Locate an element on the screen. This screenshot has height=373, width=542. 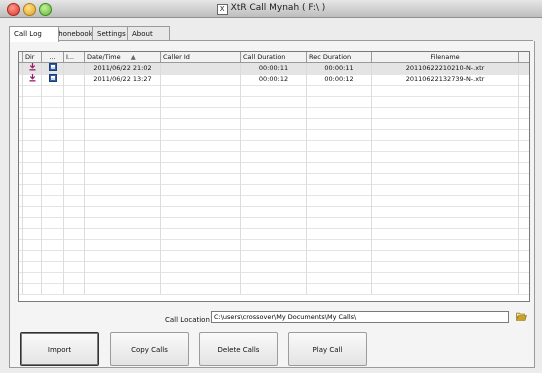
column-header-caller: Caller Id is located at coordinates (201, 57).